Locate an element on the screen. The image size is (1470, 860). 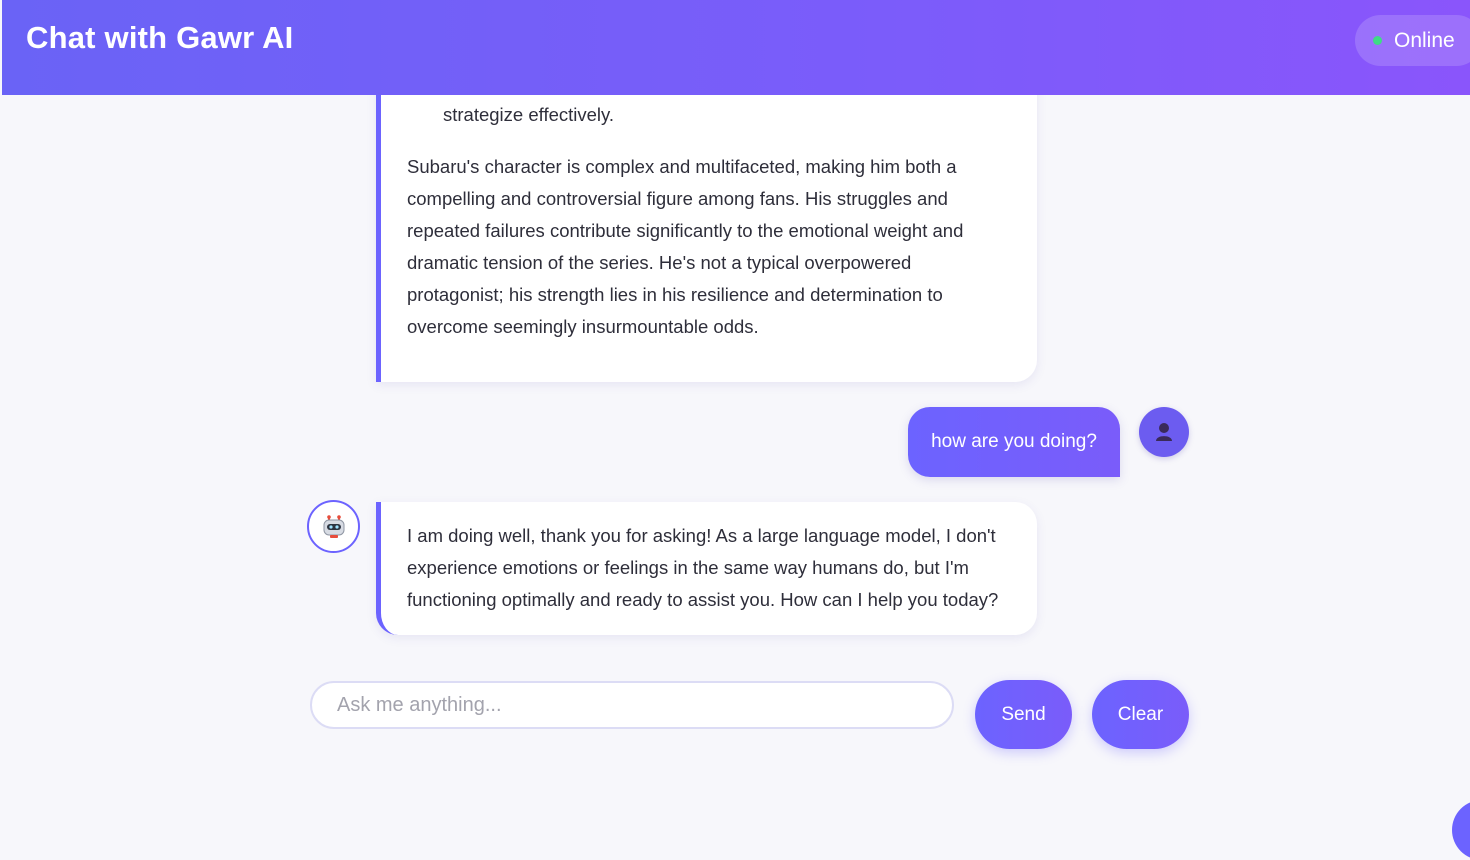
status-badge: Online is located at coordinates (1412, 40).